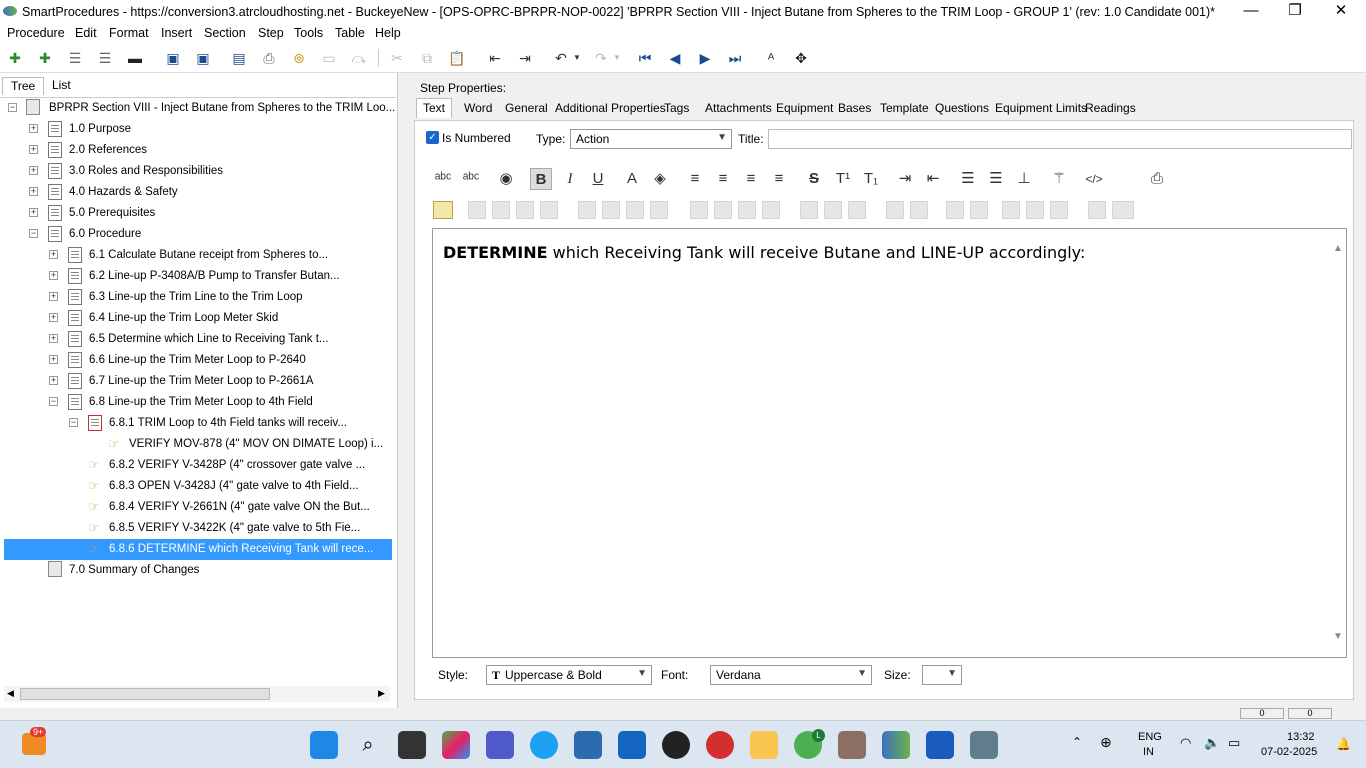  Describe the element at coordinates (199, 318) in the screenshot. I see `tree-node-subsection: +6.4 Line-up the Trim Loop Meter Skid` at that location.